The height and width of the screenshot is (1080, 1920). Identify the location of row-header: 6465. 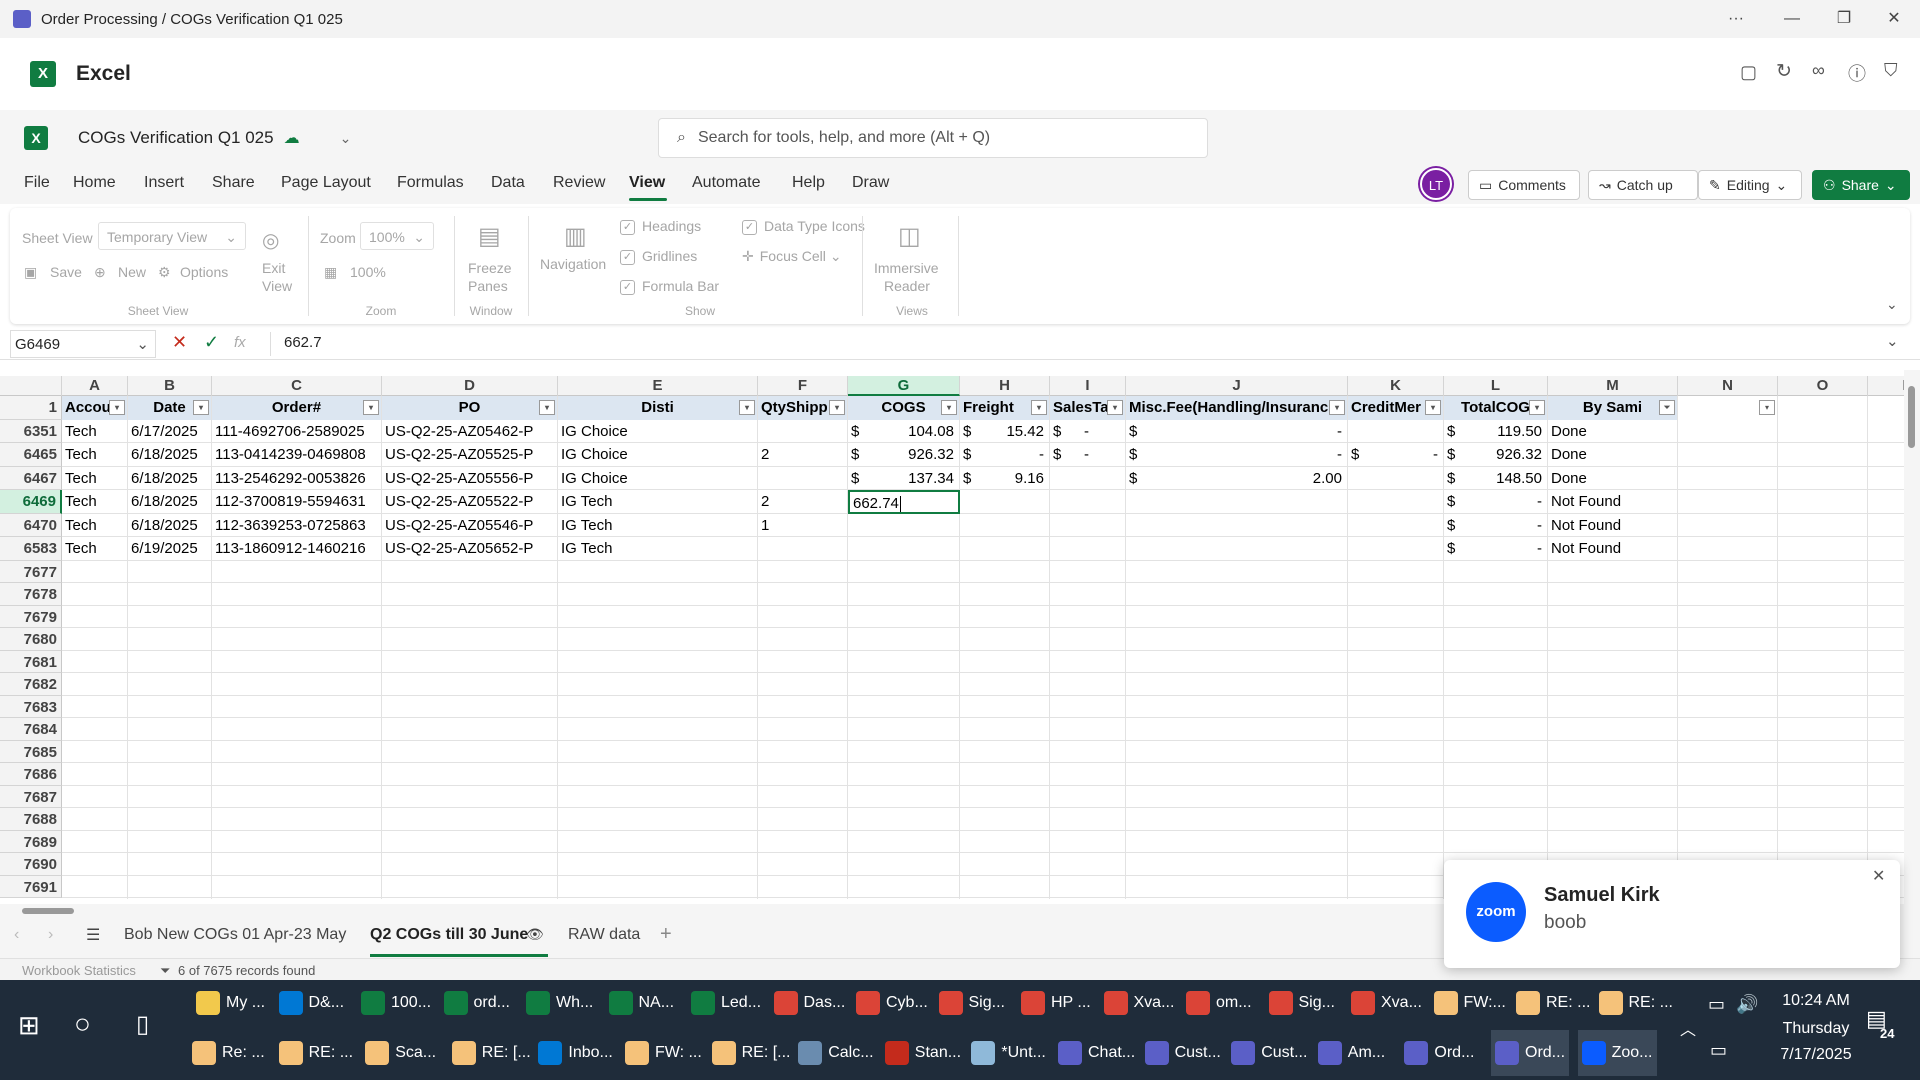
(31, 455).